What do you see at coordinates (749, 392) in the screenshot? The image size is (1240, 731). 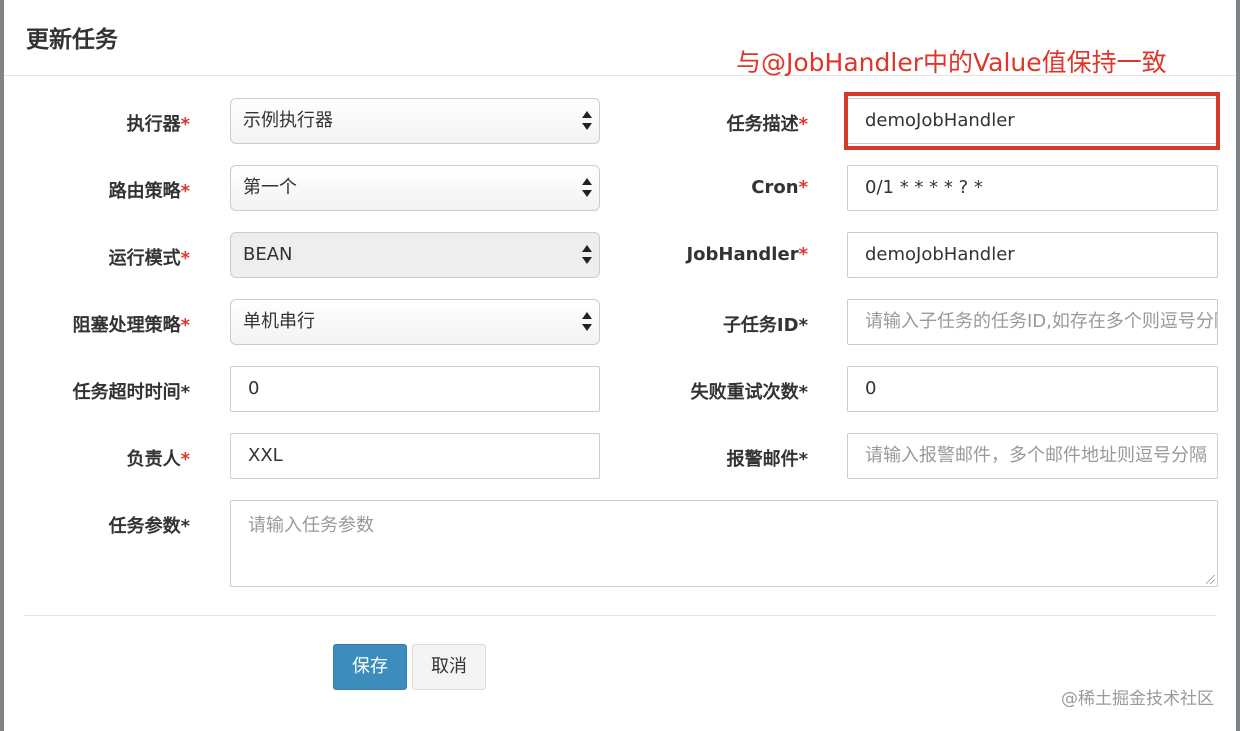 I see `label-retry-count: 失败重试次数*` at bounding box center [749, 392].